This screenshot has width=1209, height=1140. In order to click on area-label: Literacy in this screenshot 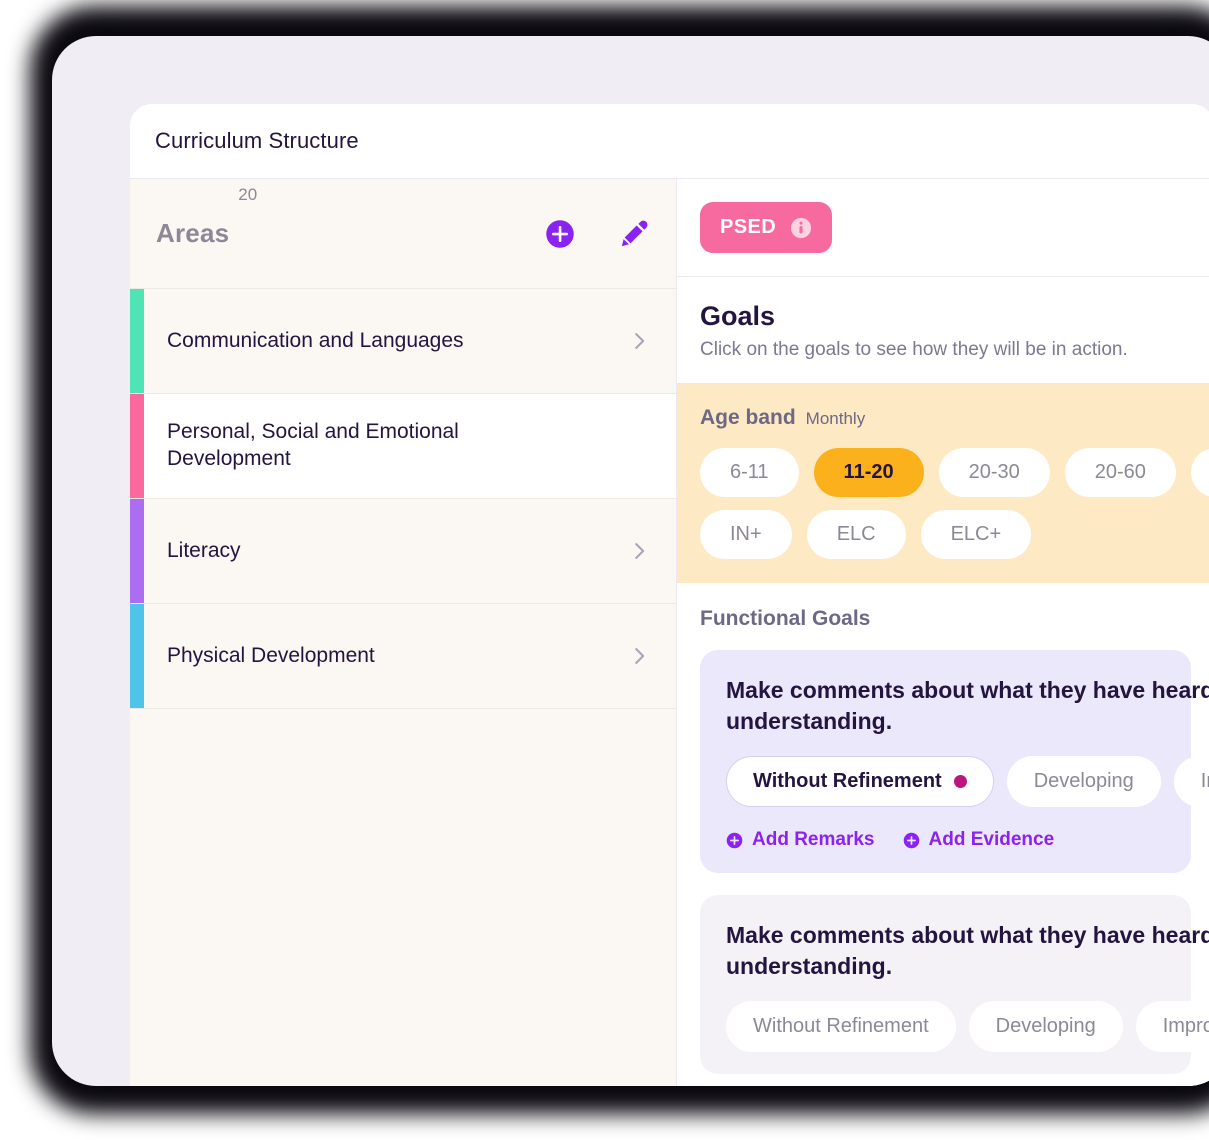, I will do `click(204, 550)`.